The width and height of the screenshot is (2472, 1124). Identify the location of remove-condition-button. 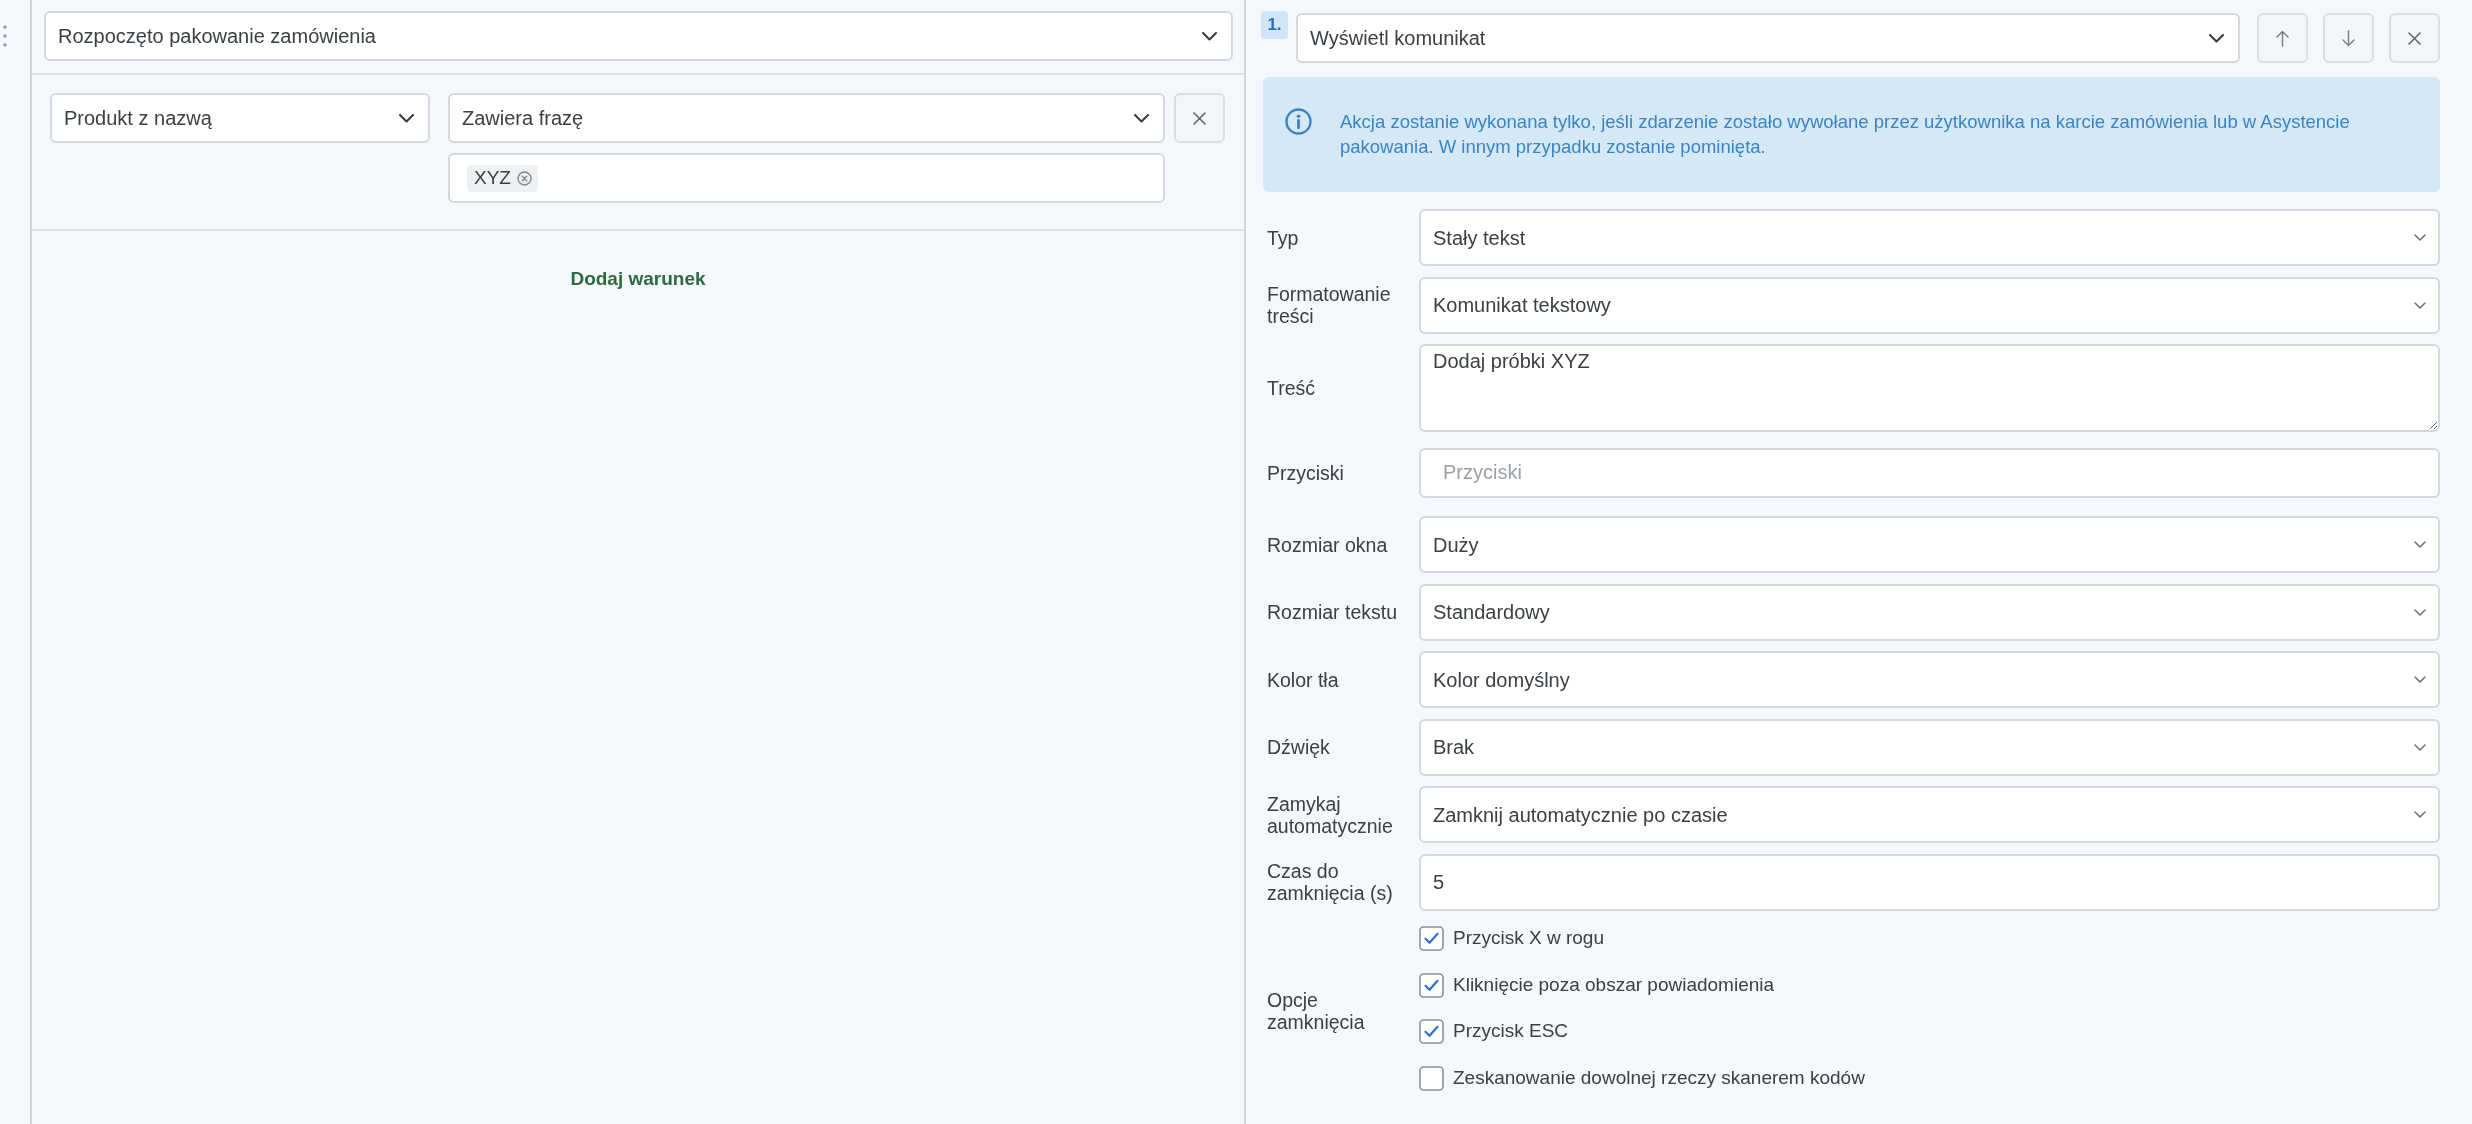
(1199, 118).